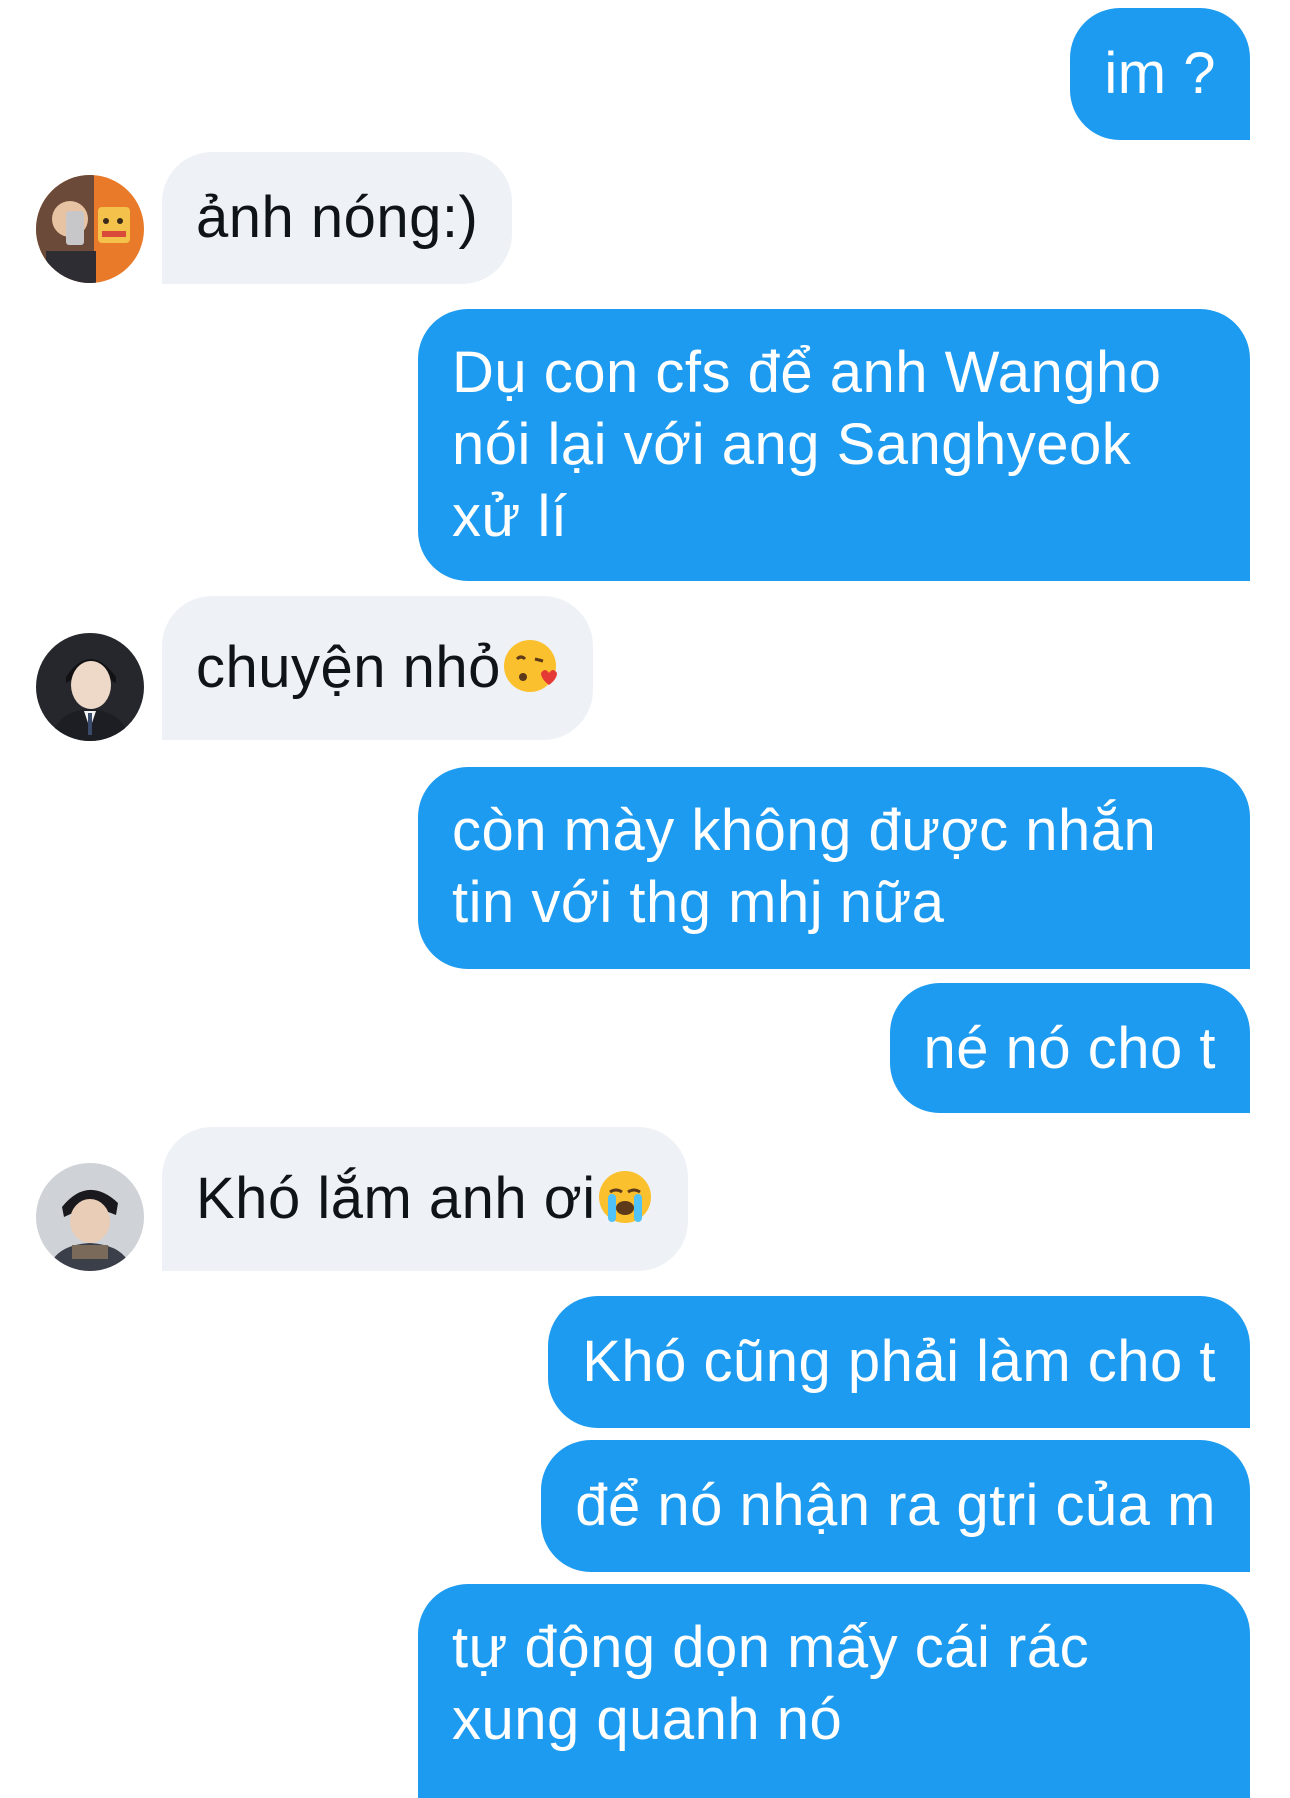 The image size is (1290, 1798). I want to click on message-bubble-outgoing: tự động dọn mấy cái rác xung quanh nó, so click(834, 1691).